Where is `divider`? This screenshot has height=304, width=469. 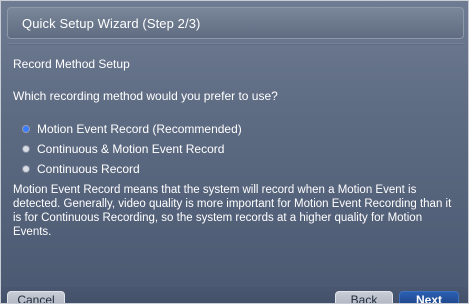 divider is located at coordinates (235, 44).